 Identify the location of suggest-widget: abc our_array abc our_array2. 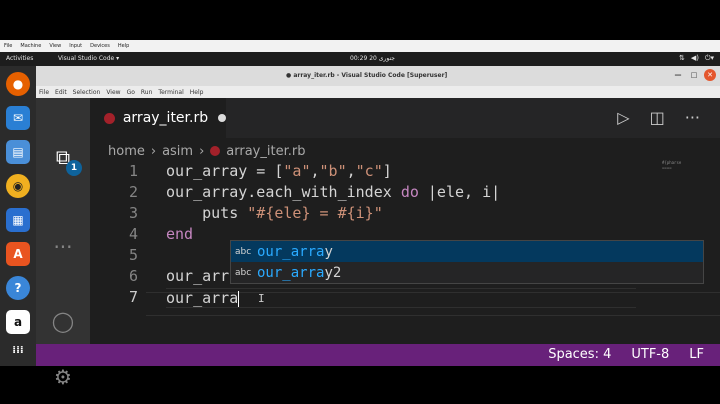
(467, 262).